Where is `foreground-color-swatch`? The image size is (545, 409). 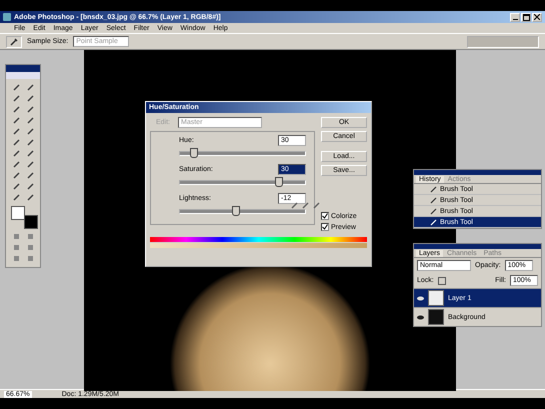 foreground-color-swatch is located at coordinates (18, 213).